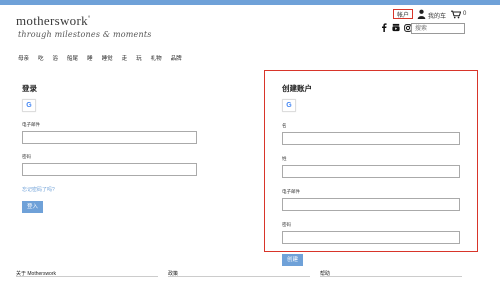 The image size is (500, 281). What do you see at coordinates (292, 260) in the screenshot?
I see `create-account-button: 创建` at bounding box center [292, 260].